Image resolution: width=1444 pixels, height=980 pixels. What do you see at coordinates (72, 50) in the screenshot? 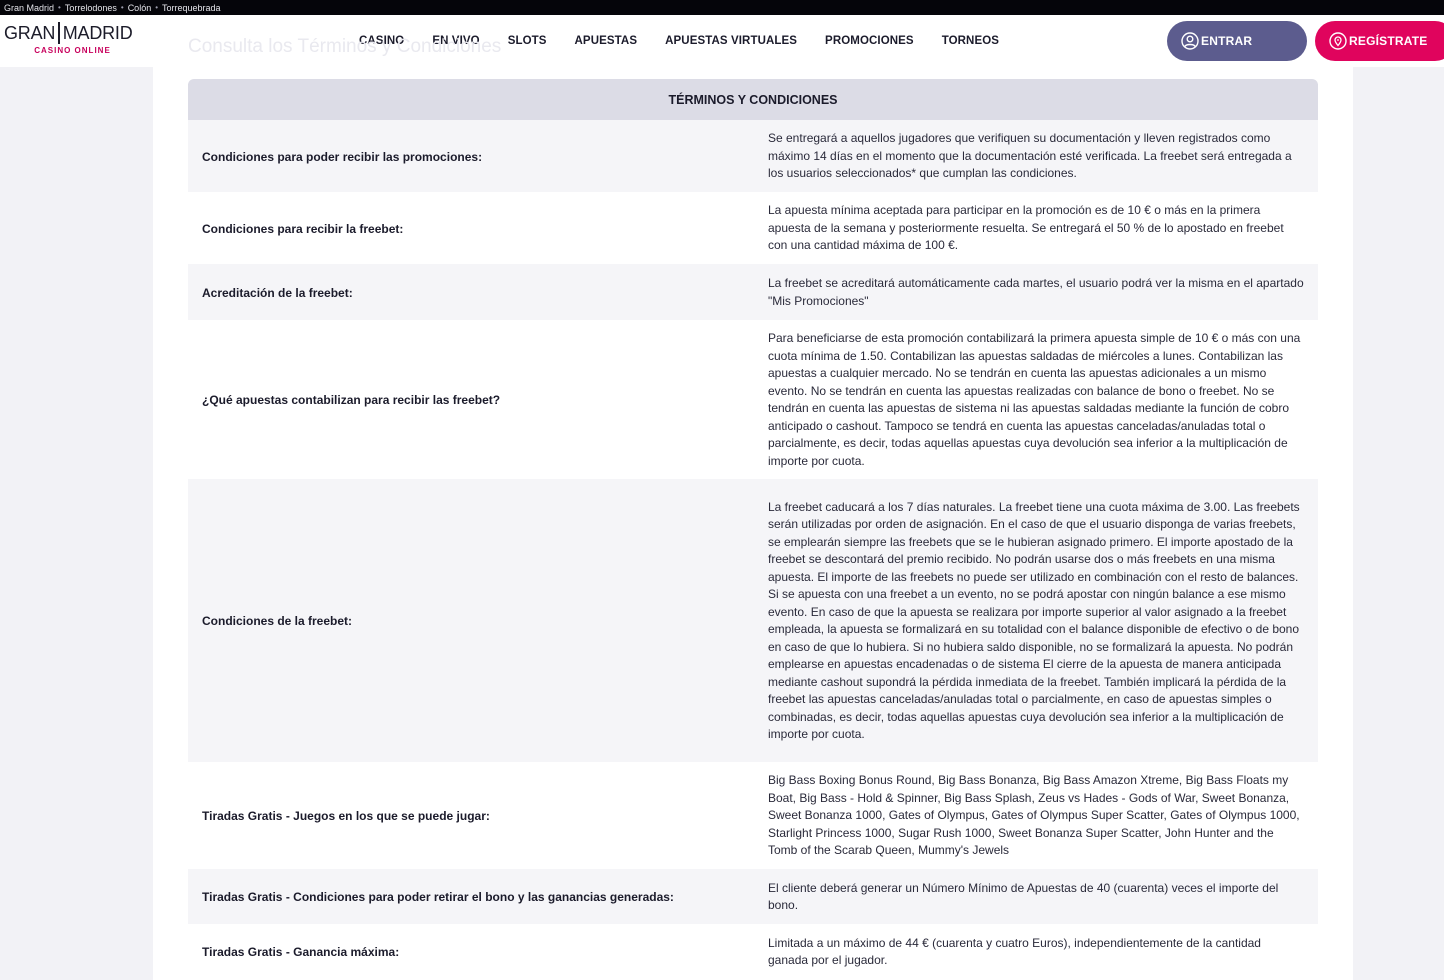
I see `logo-tagline: CASINO ONLINE` at bounding box center [72, 50].